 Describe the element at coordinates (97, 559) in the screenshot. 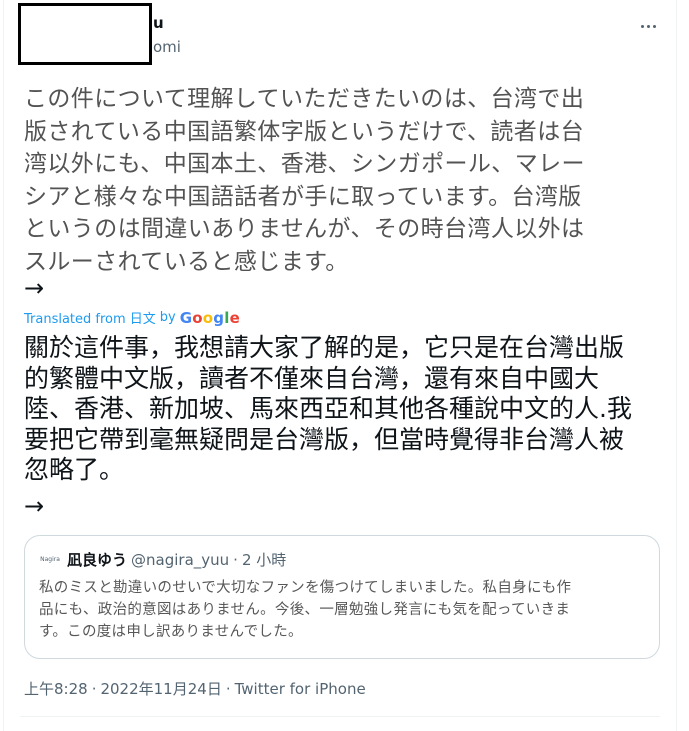

I see `quoted-author-name: 凪良ゆう` at that location.